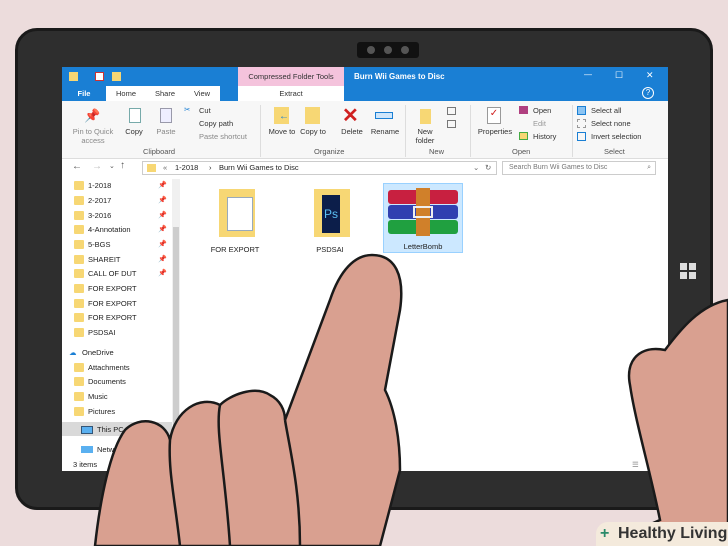 The image size is (728, 546). What do you see at coordinates (673, 533) in the screenshot?
I see `watermark-text: Healthy Living` at bounding box center [673, 533].